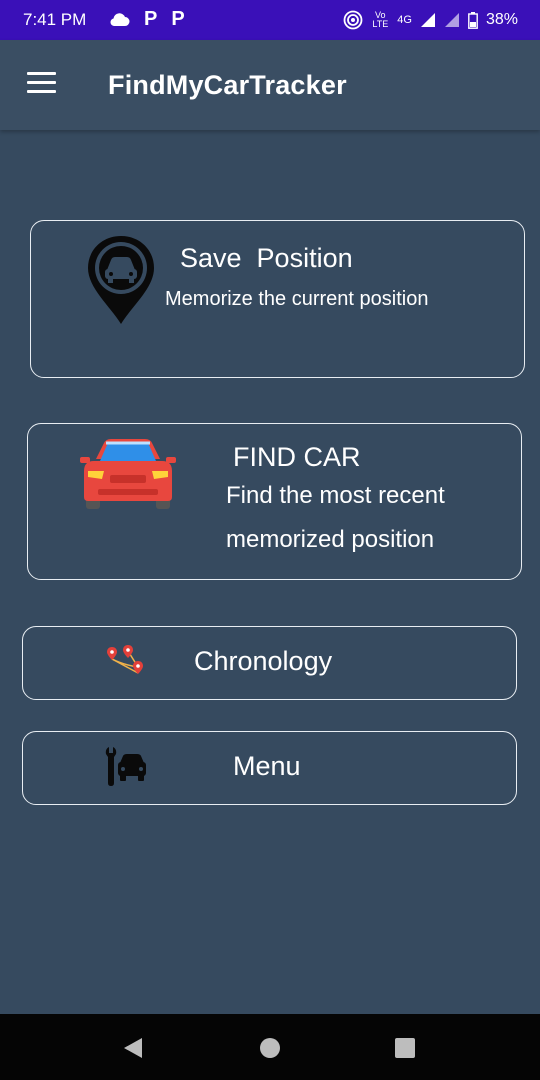  What do you see at coordinates (121, 280) in the screenshot?
I see `car-location-pin-icon` at bounding box center [121, 280].